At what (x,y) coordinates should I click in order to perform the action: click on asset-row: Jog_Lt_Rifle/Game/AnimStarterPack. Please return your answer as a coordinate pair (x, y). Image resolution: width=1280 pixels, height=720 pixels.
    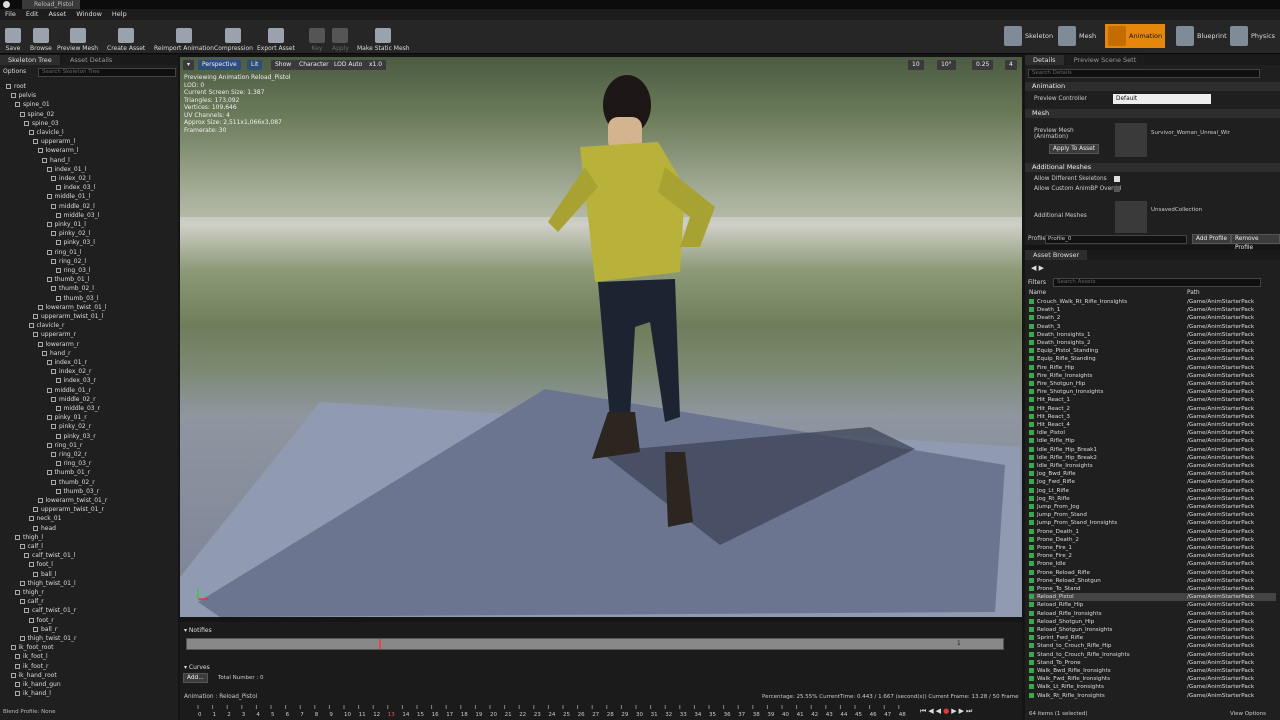
    Looking at the image, I should click on (1152, 491).